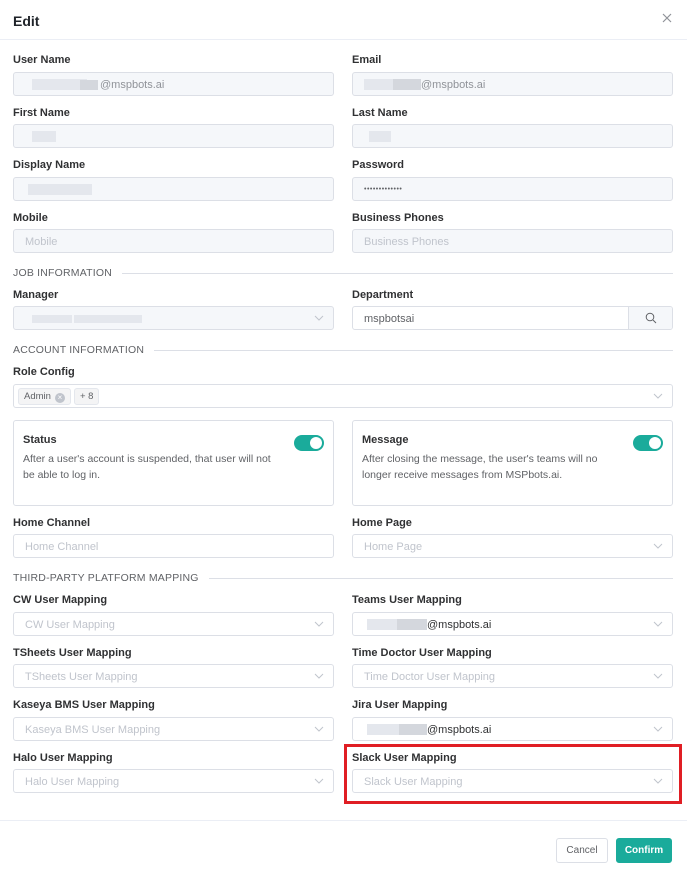  Describe the element at coordinates (512, 546) in the screenshot. I see `home-page-select: Home Page` at that location.